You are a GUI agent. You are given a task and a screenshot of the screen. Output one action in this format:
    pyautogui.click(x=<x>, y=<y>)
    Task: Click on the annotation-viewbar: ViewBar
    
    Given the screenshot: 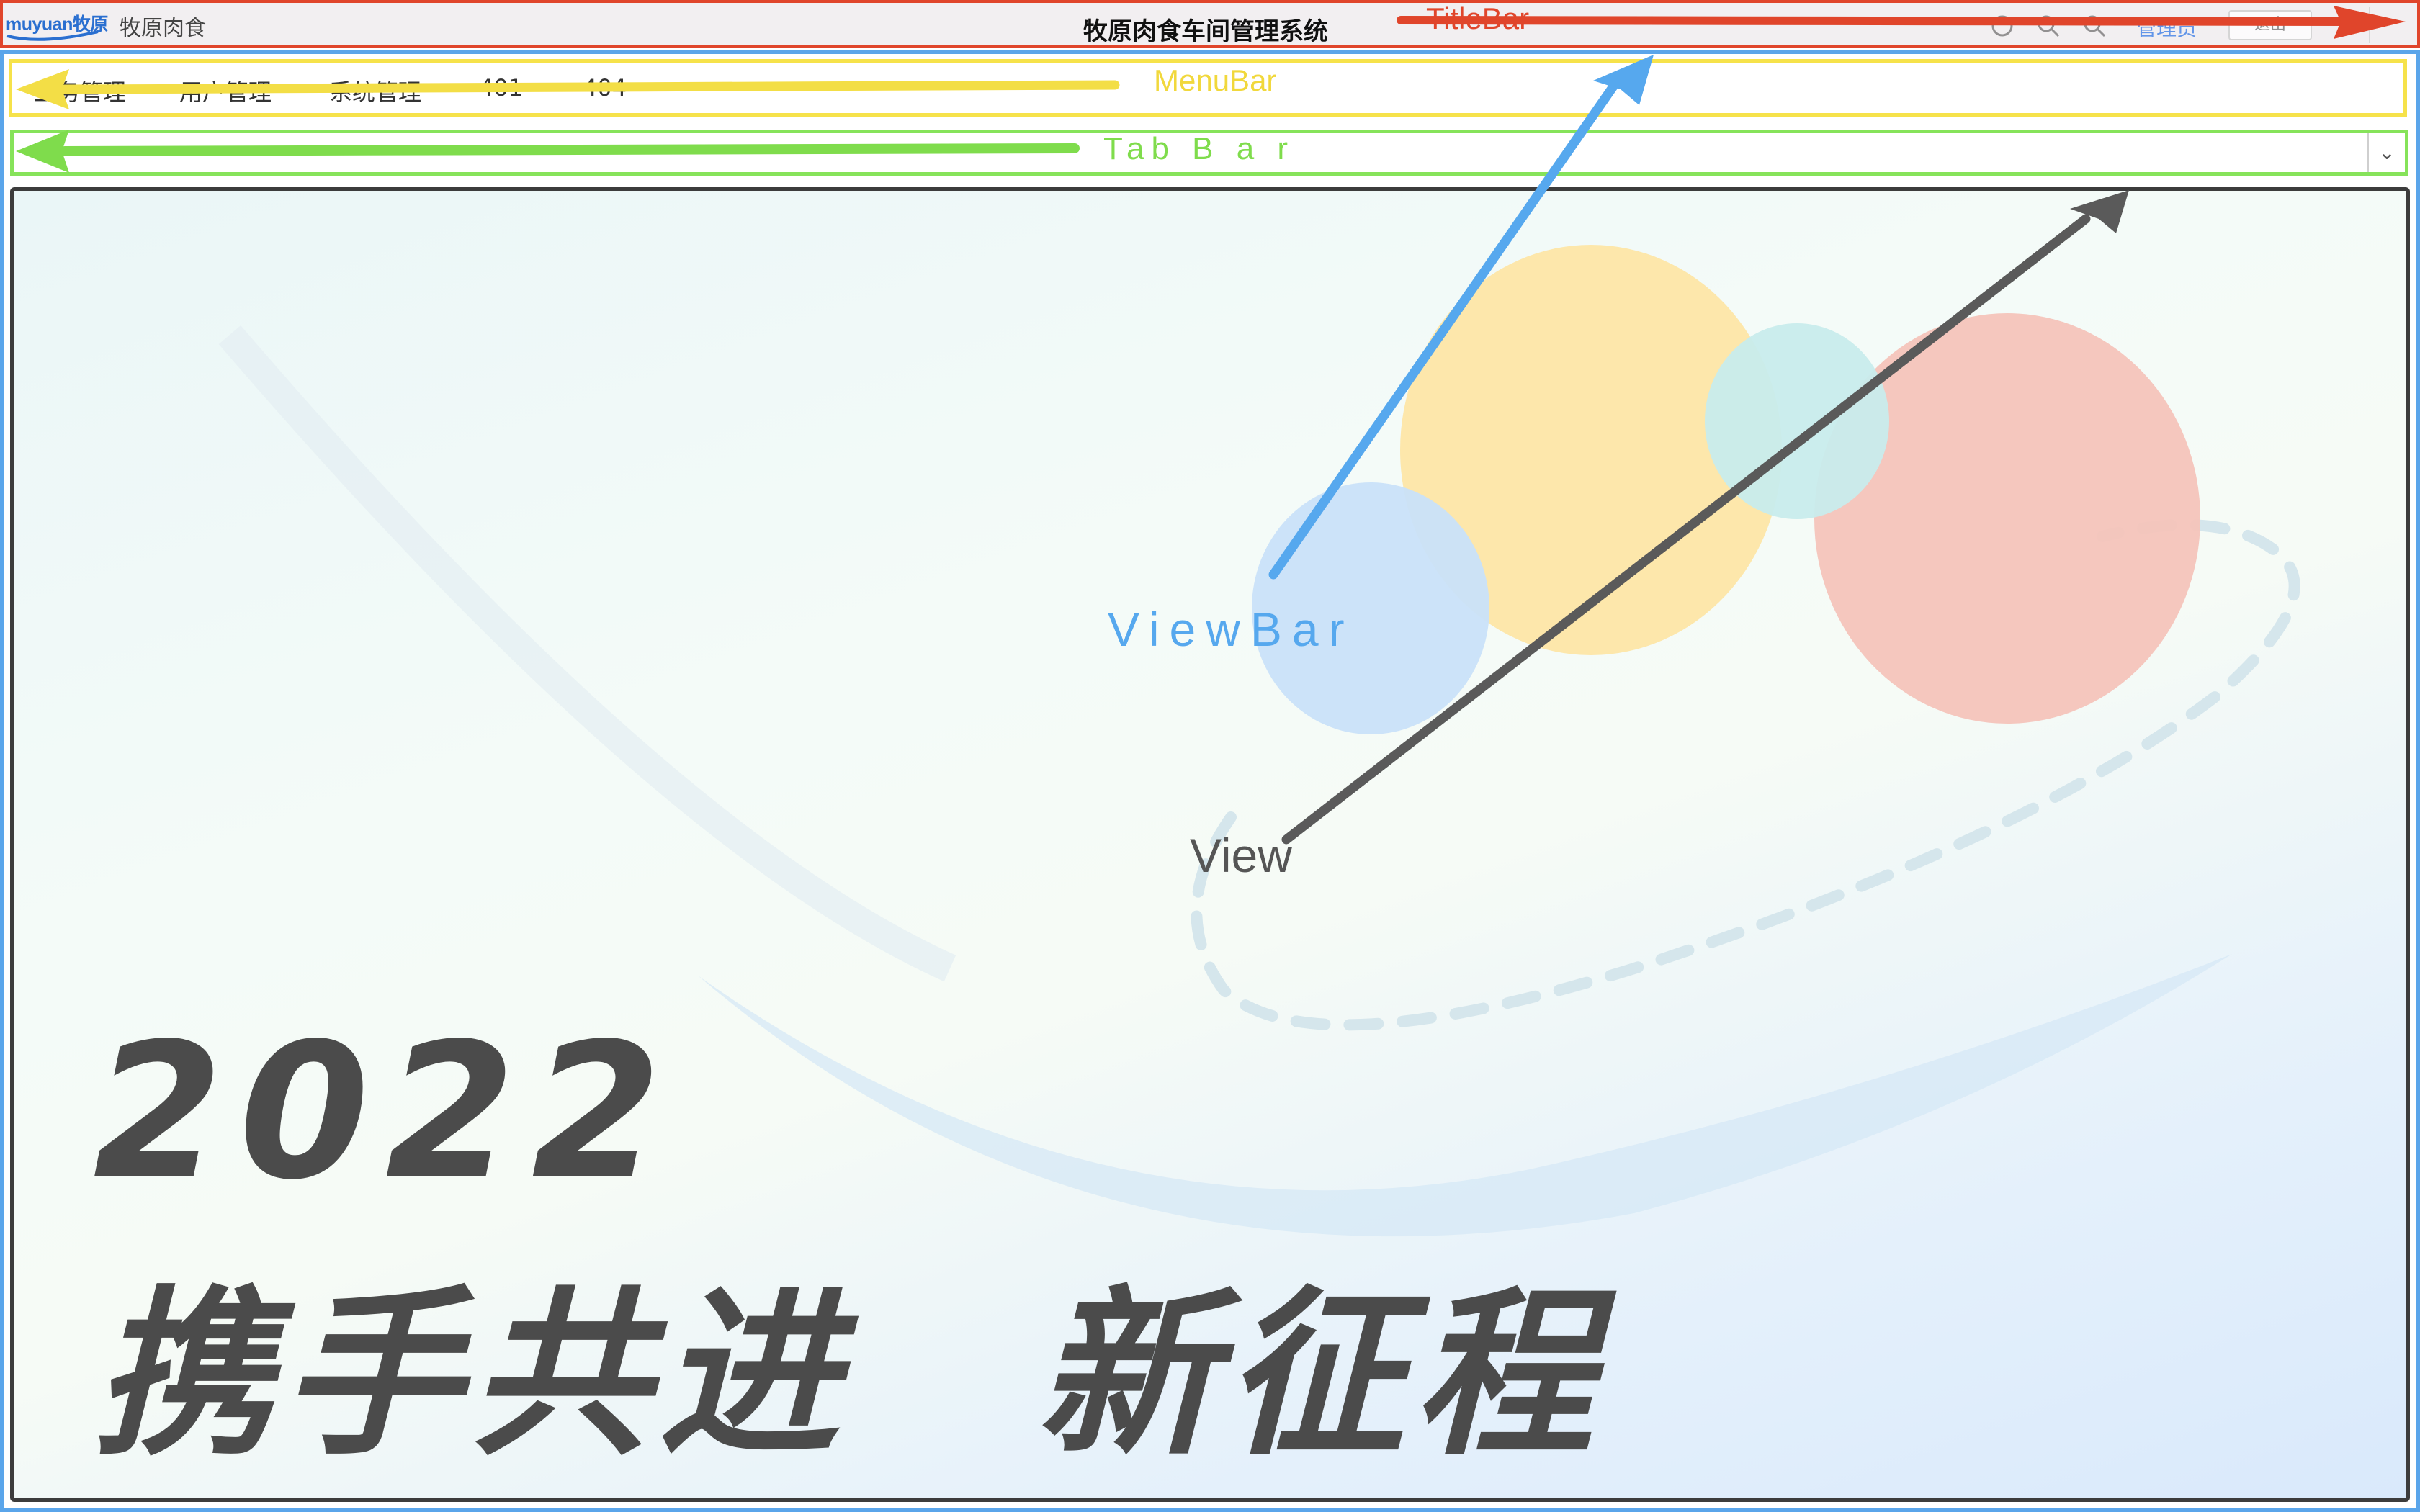 What is the action you would take?
    pyautogui.click(x=1231, y=629)
    